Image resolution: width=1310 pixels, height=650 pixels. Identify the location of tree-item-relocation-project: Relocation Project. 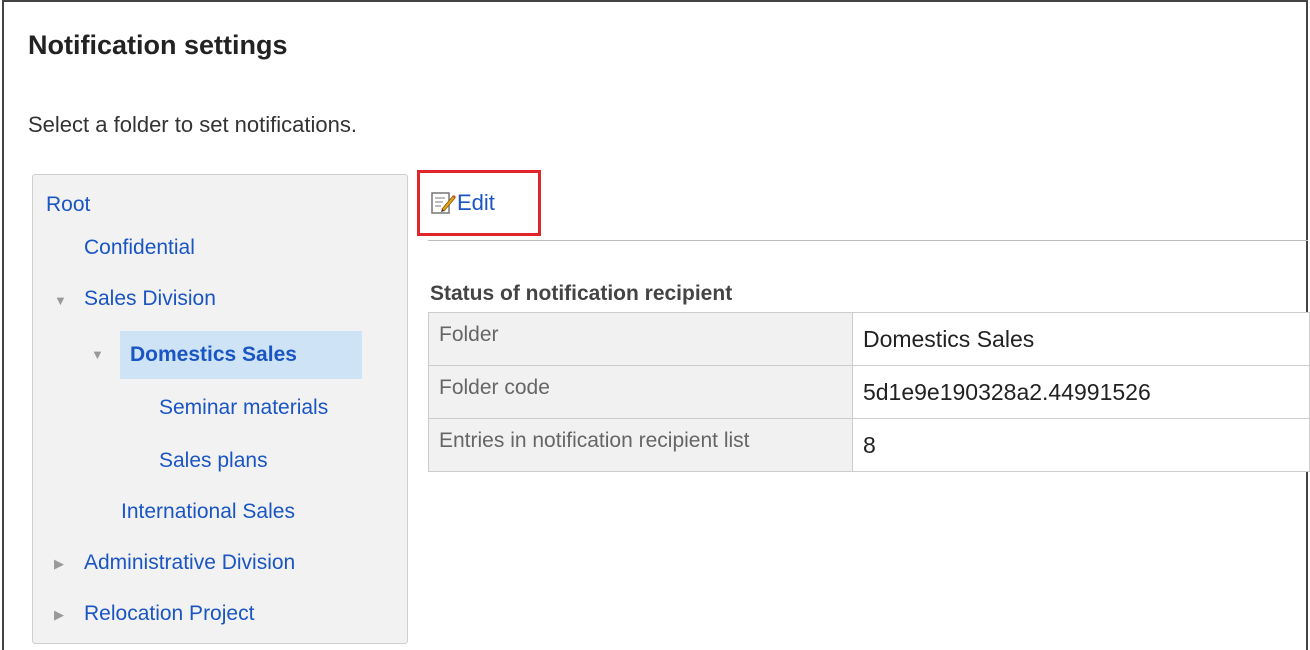
(169, 614).